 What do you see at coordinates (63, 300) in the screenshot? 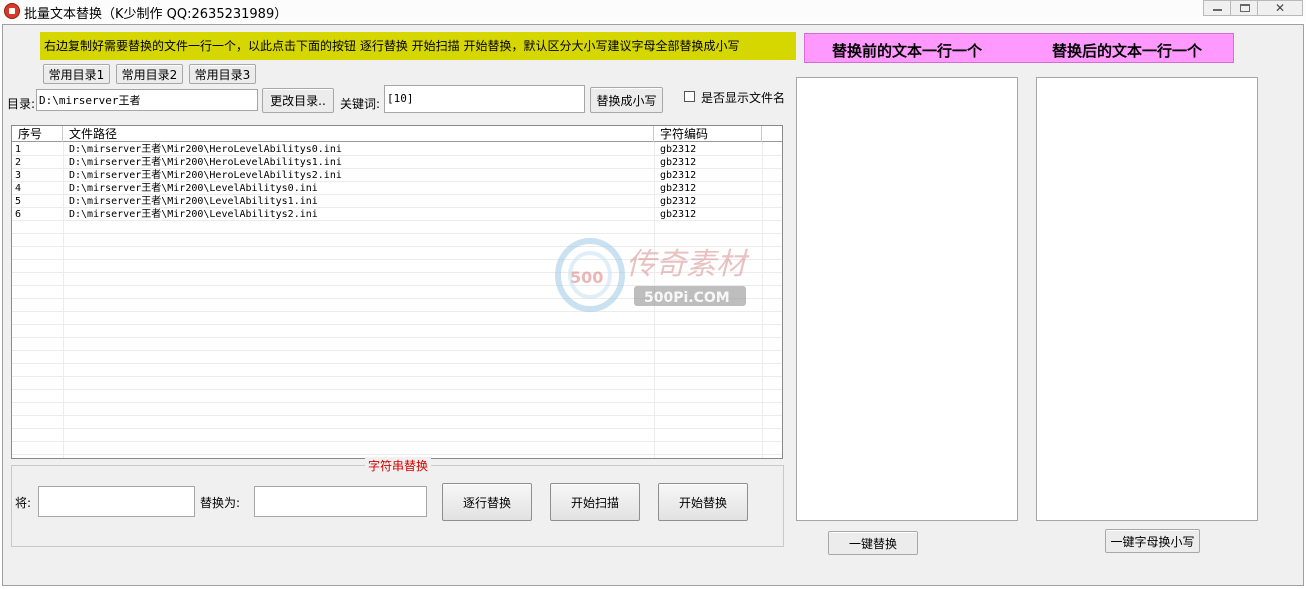
I see `column-divider` at bounding box center [63, 300].